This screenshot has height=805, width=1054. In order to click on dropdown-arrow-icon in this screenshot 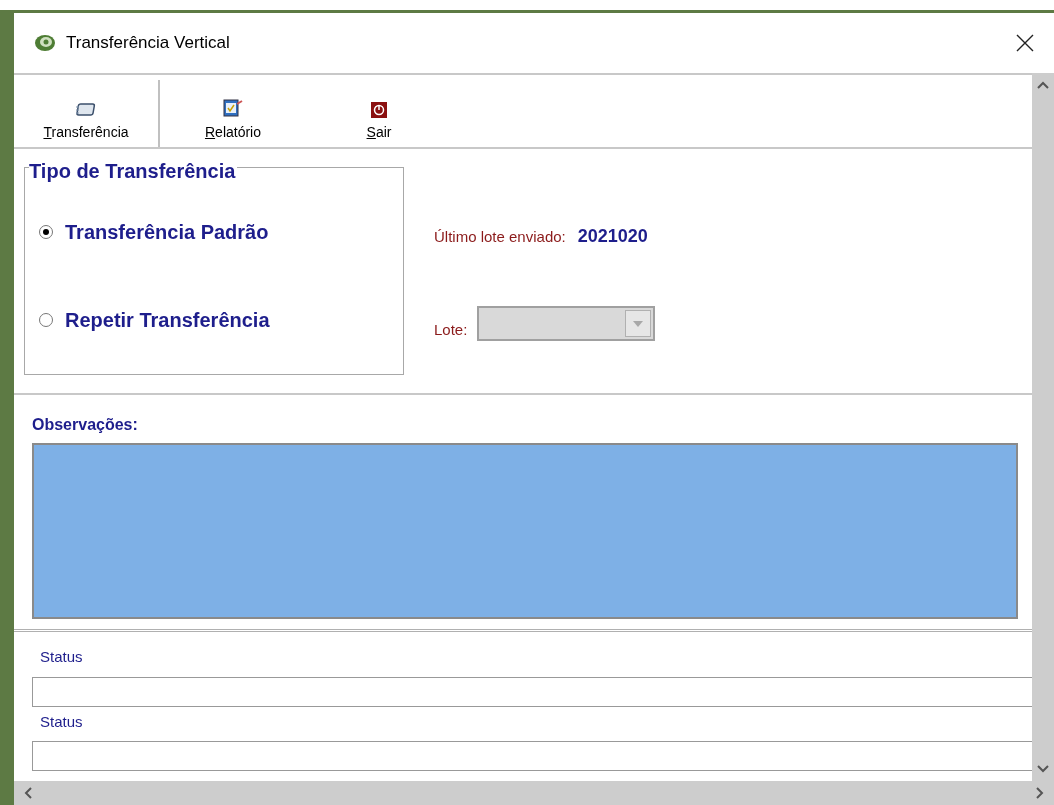, I will do `click(638, 323)`.